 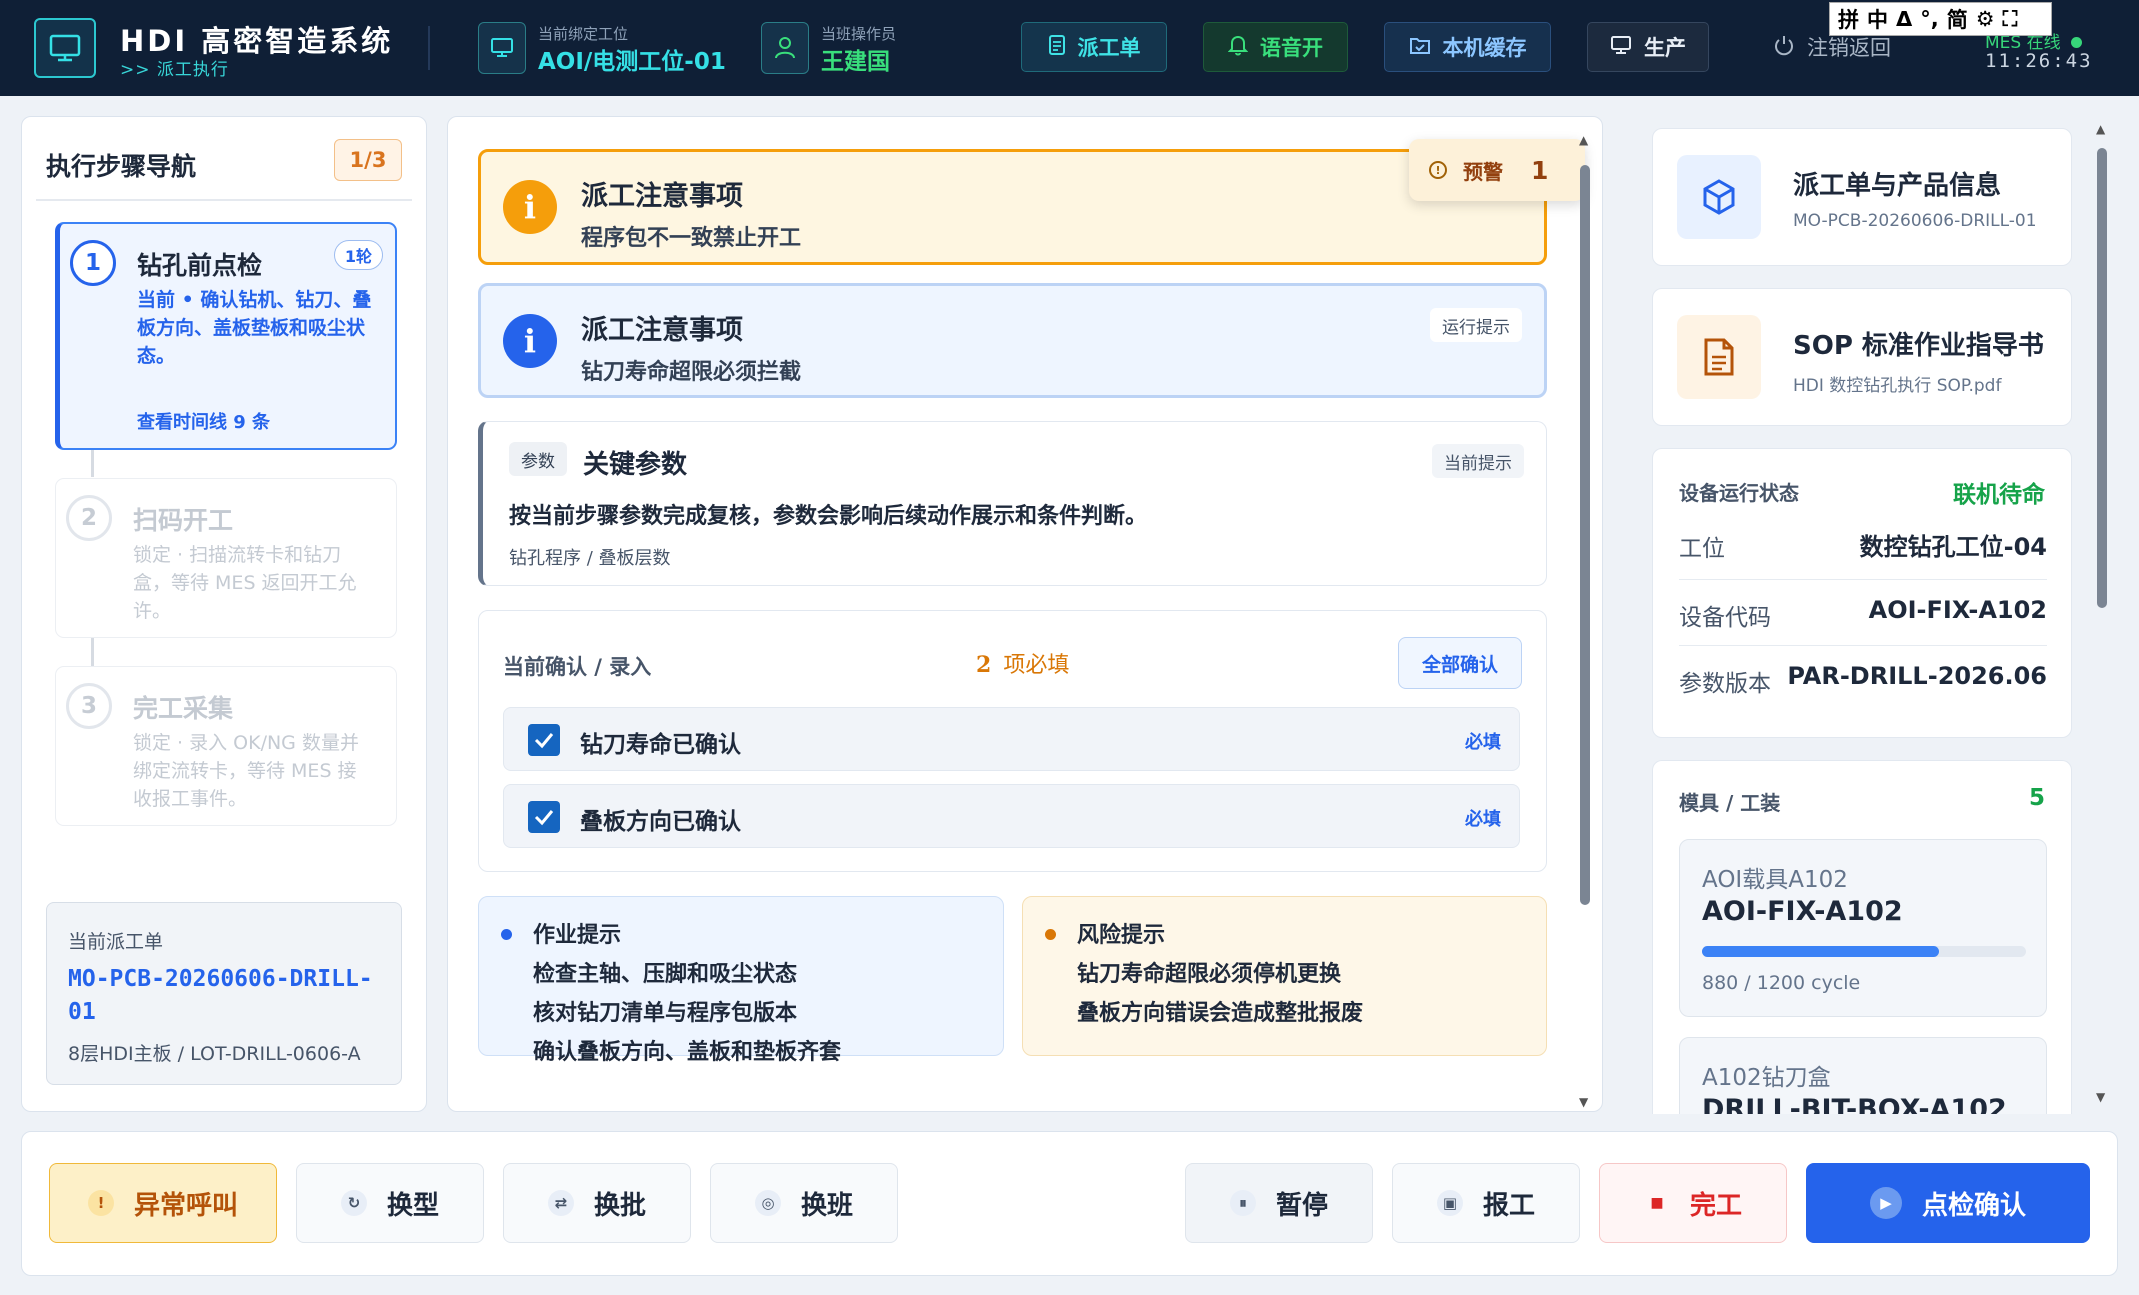 What do you see at coordinates (1719, 357) in the screenshot?
I see `file-document-icon` at bounding box center [1719, 357].